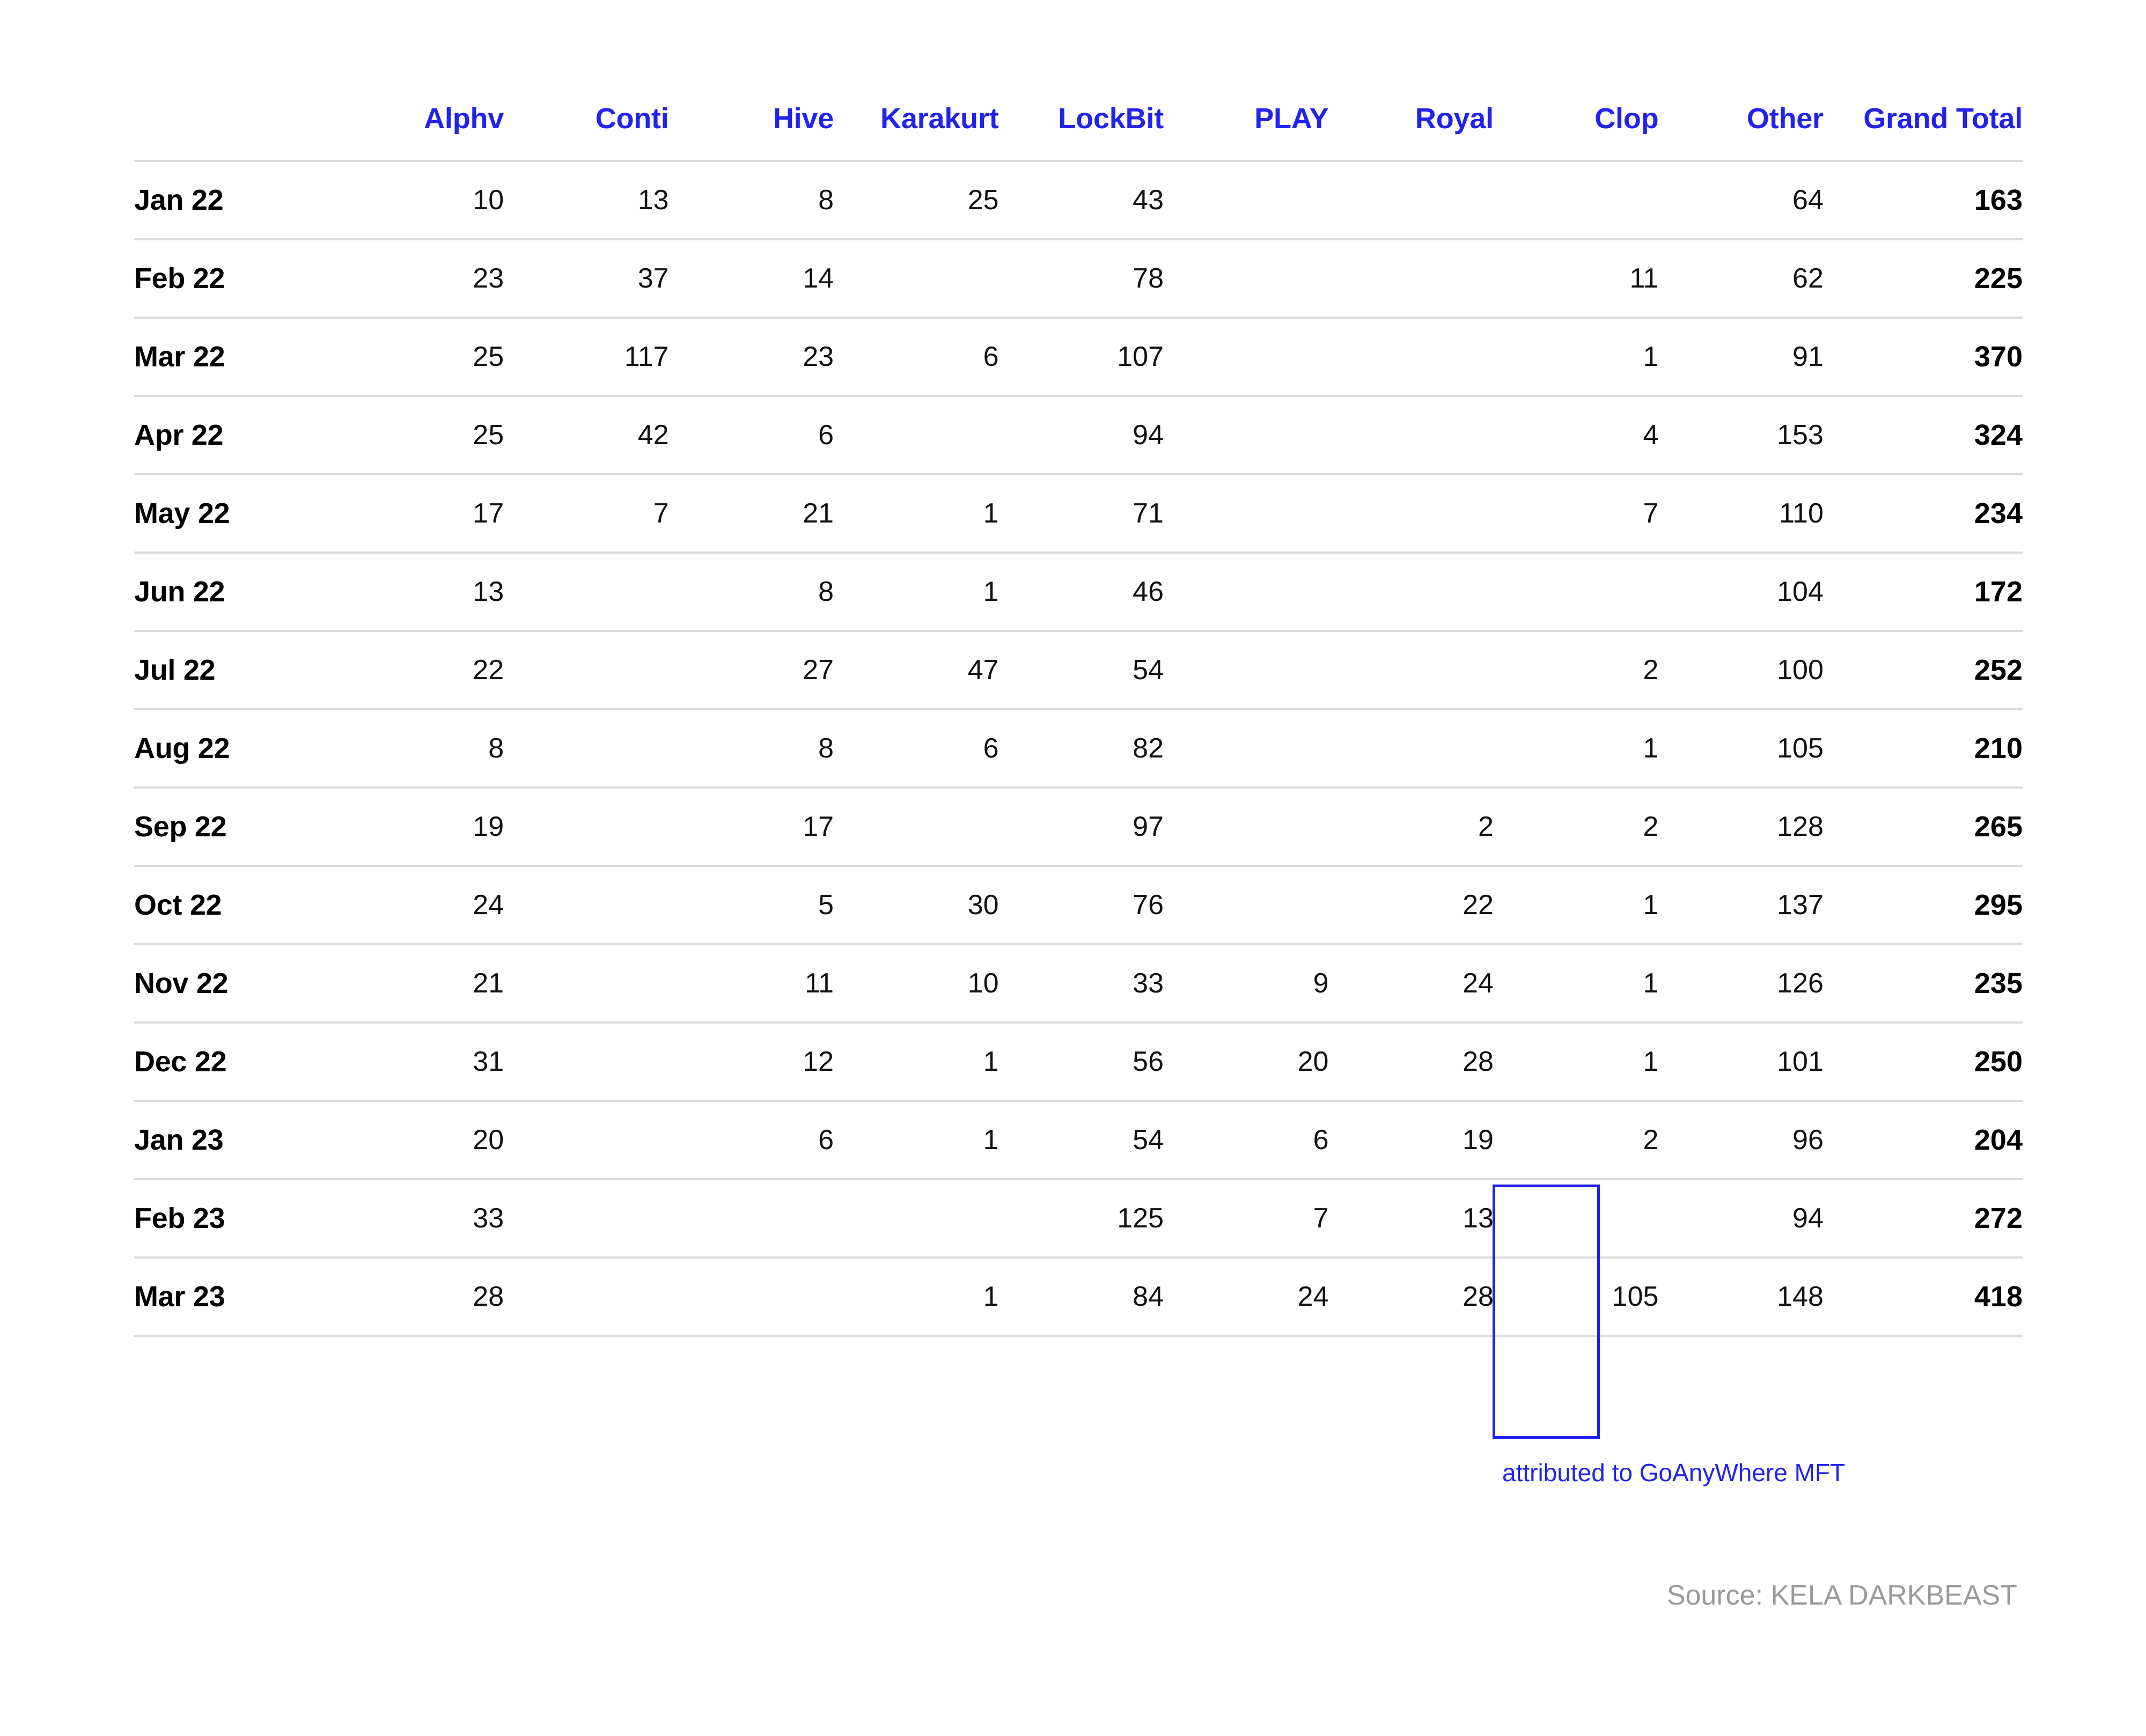 This screenshot has height=1736, width=2146. Describe the element at coordinates (586, 132) in the screenshot. I see `column-header-conti: Conti` at that location.